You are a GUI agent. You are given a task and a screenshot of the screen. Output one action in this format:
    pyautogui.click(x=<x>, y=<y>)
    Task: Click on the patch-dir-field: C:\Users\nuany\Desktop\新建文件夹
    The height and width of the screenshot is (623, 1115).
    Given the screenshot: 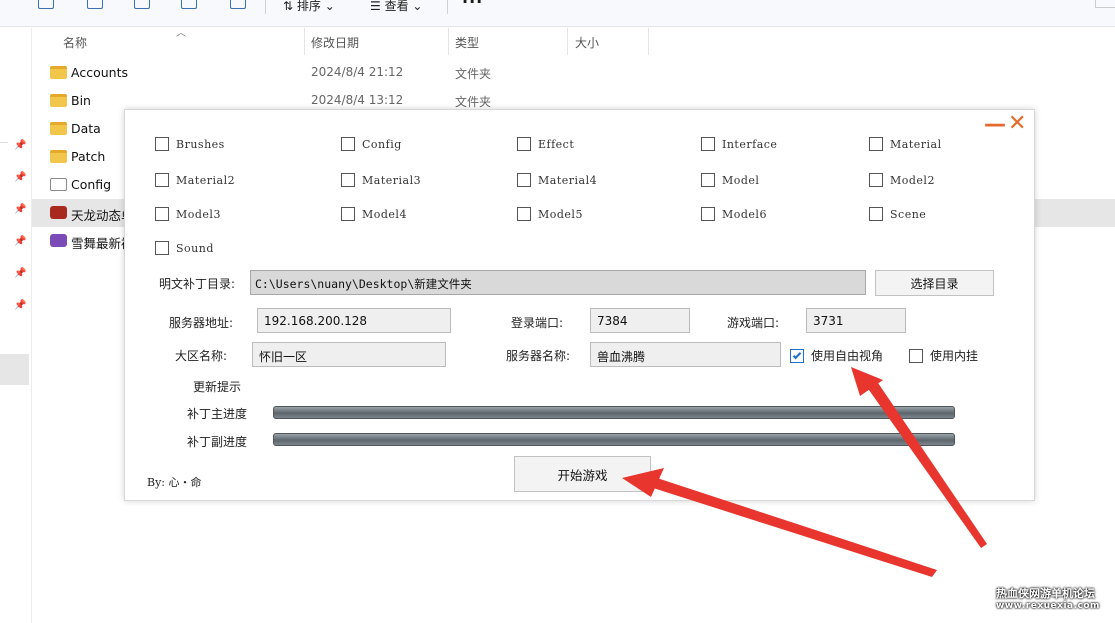 What is the action you would take?
    pyautogui.click(x=558, y=282)
    